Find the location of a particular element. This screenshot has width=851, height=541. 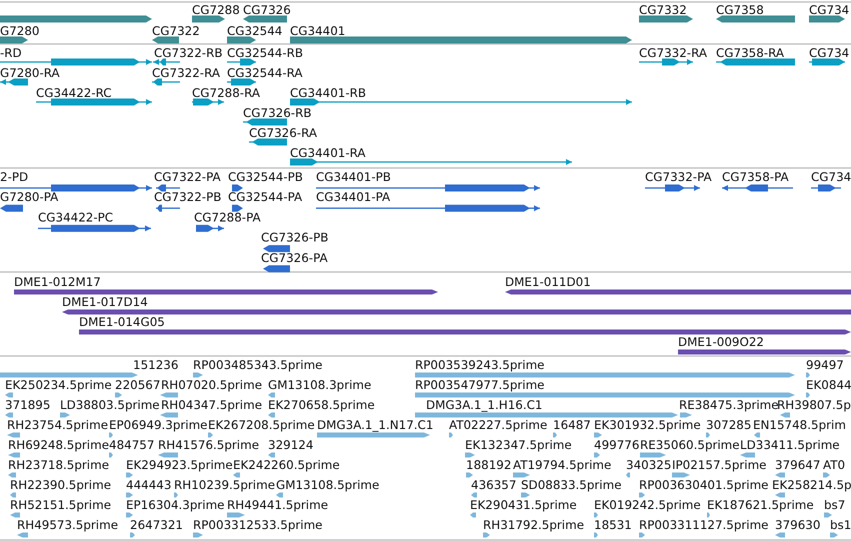

feature-label: DME1-017D14 is located at coordinates (105, 302).